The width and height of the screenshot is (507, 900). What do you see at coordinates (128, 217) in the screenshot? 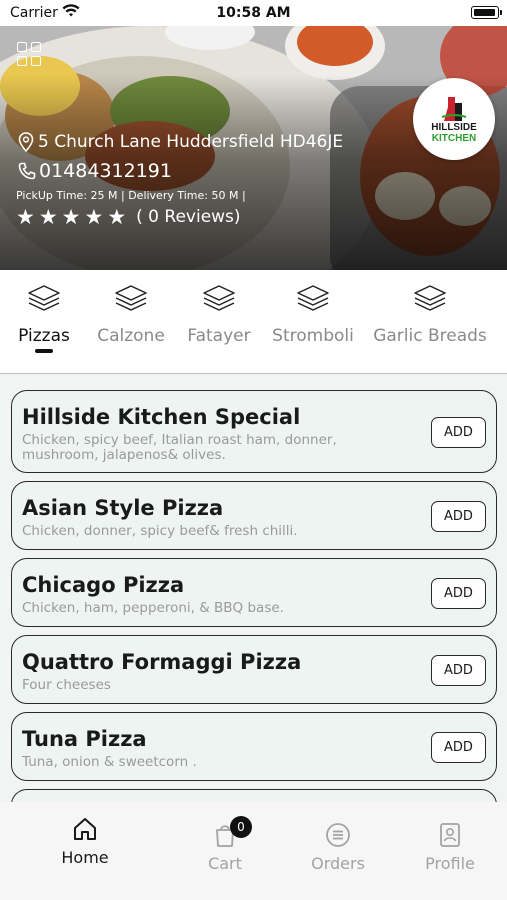
I see `rating-row: ★ ★ ★ ★ ★ ( 0 Reviews)` at bounding box center [128, 217].